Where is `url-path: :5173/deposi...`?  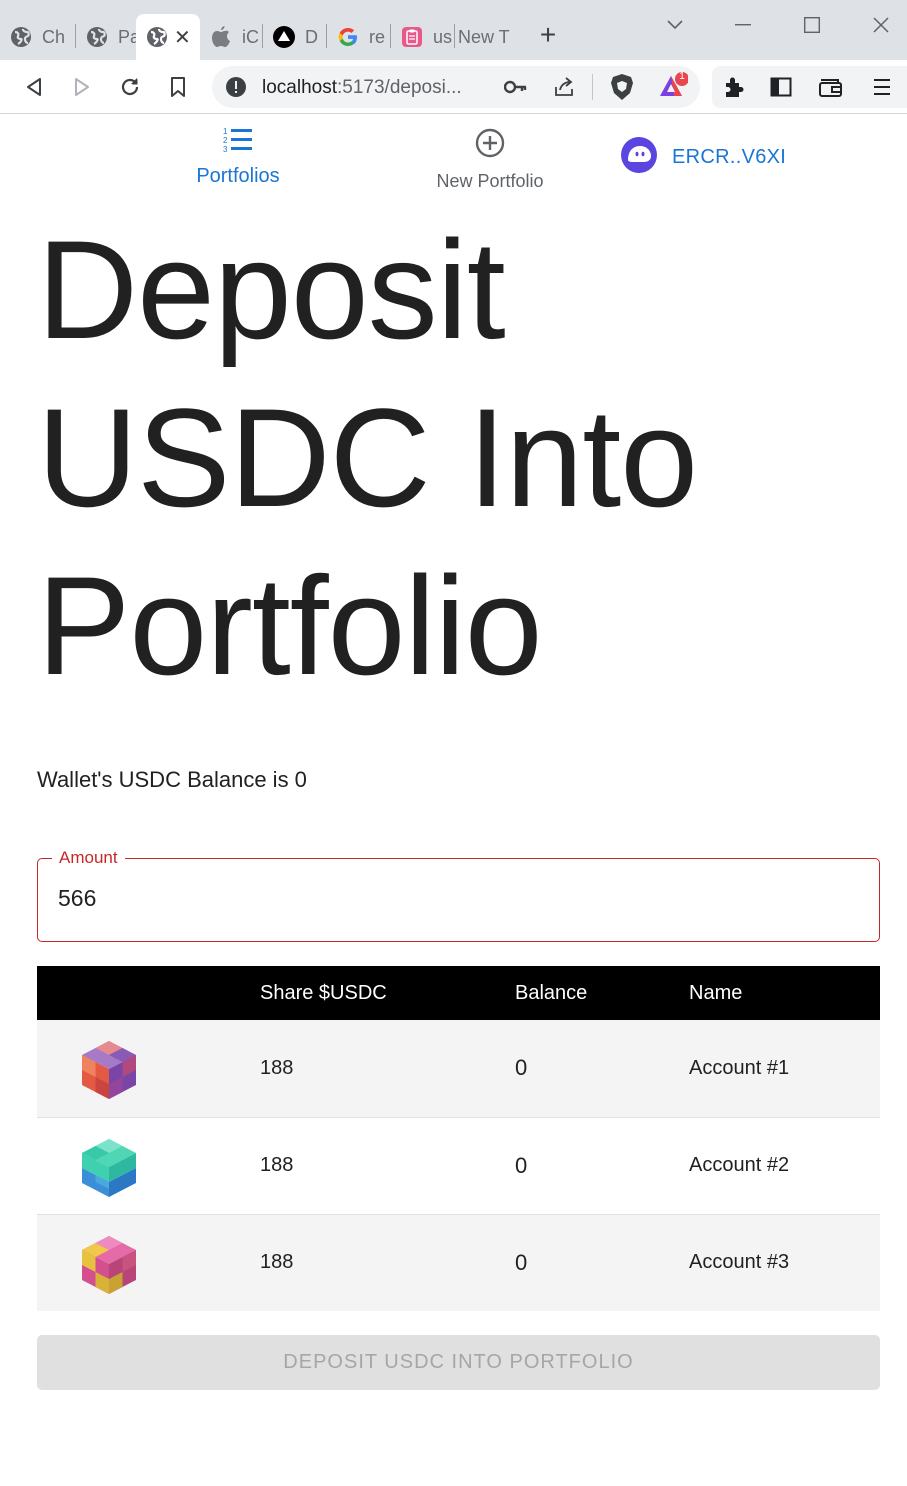 url-path: :5173/deposi... is located at coordinates (399, 87).